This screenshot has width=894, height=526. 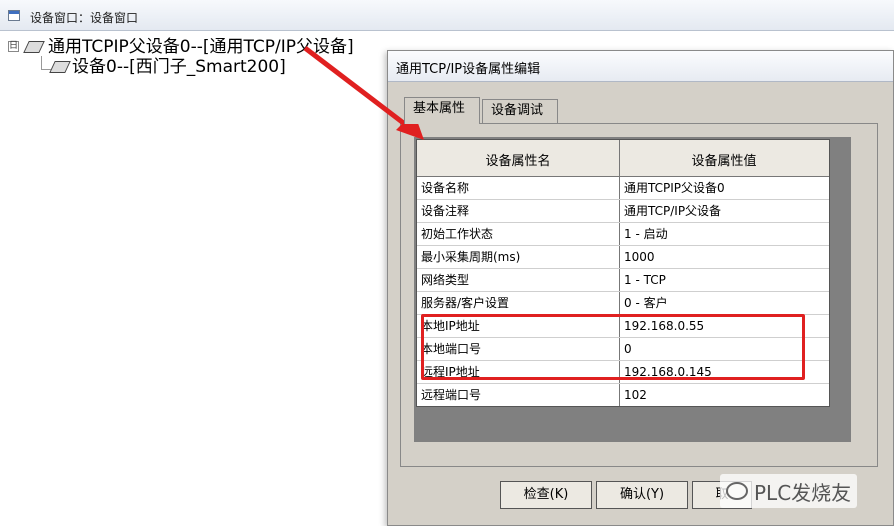 I want to click on tab-basic-properties: 基本属性, so click(x=442, y=110).